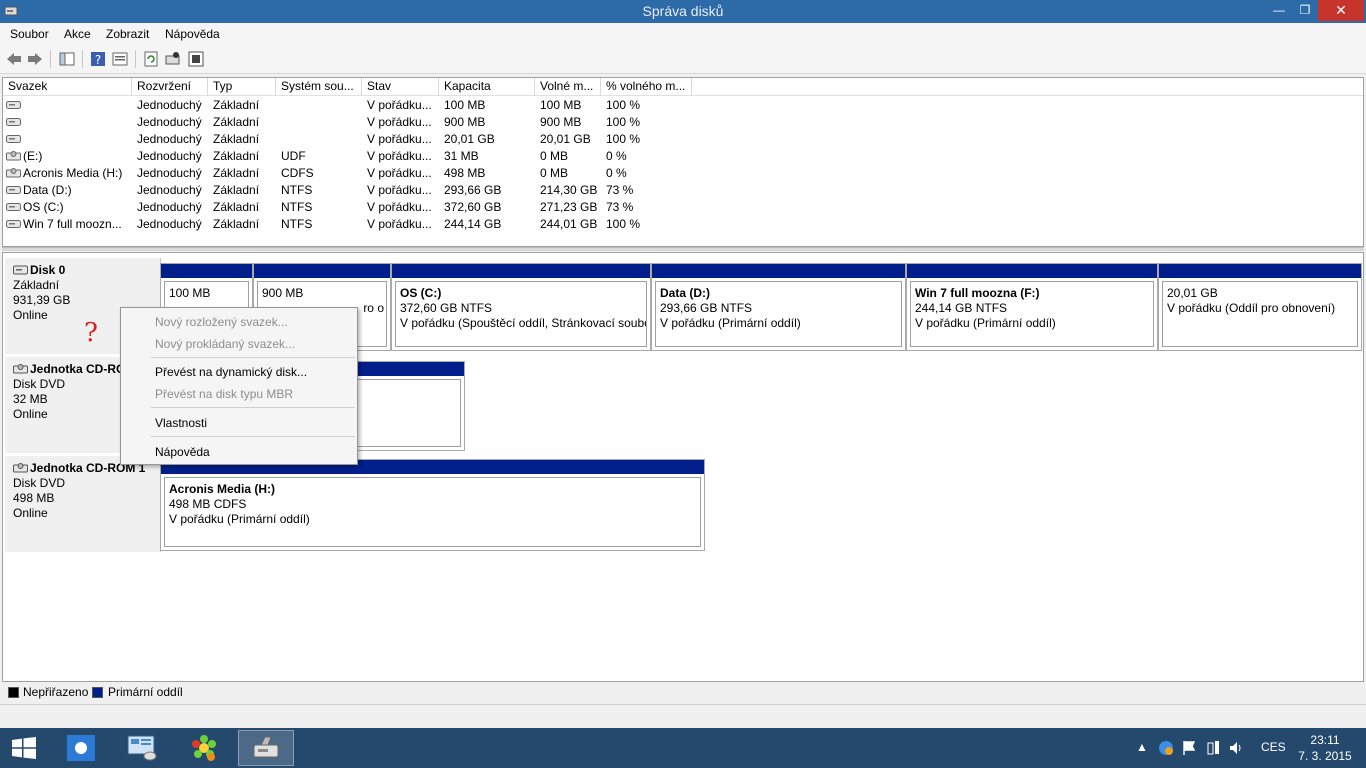 Image resolution: width=1366 pixels, height=768 pixels. What do you see at coordinates (620, 207) in the screenshot?
I see `volume-percent-free: 73 %` at bounding box center [620, 207].